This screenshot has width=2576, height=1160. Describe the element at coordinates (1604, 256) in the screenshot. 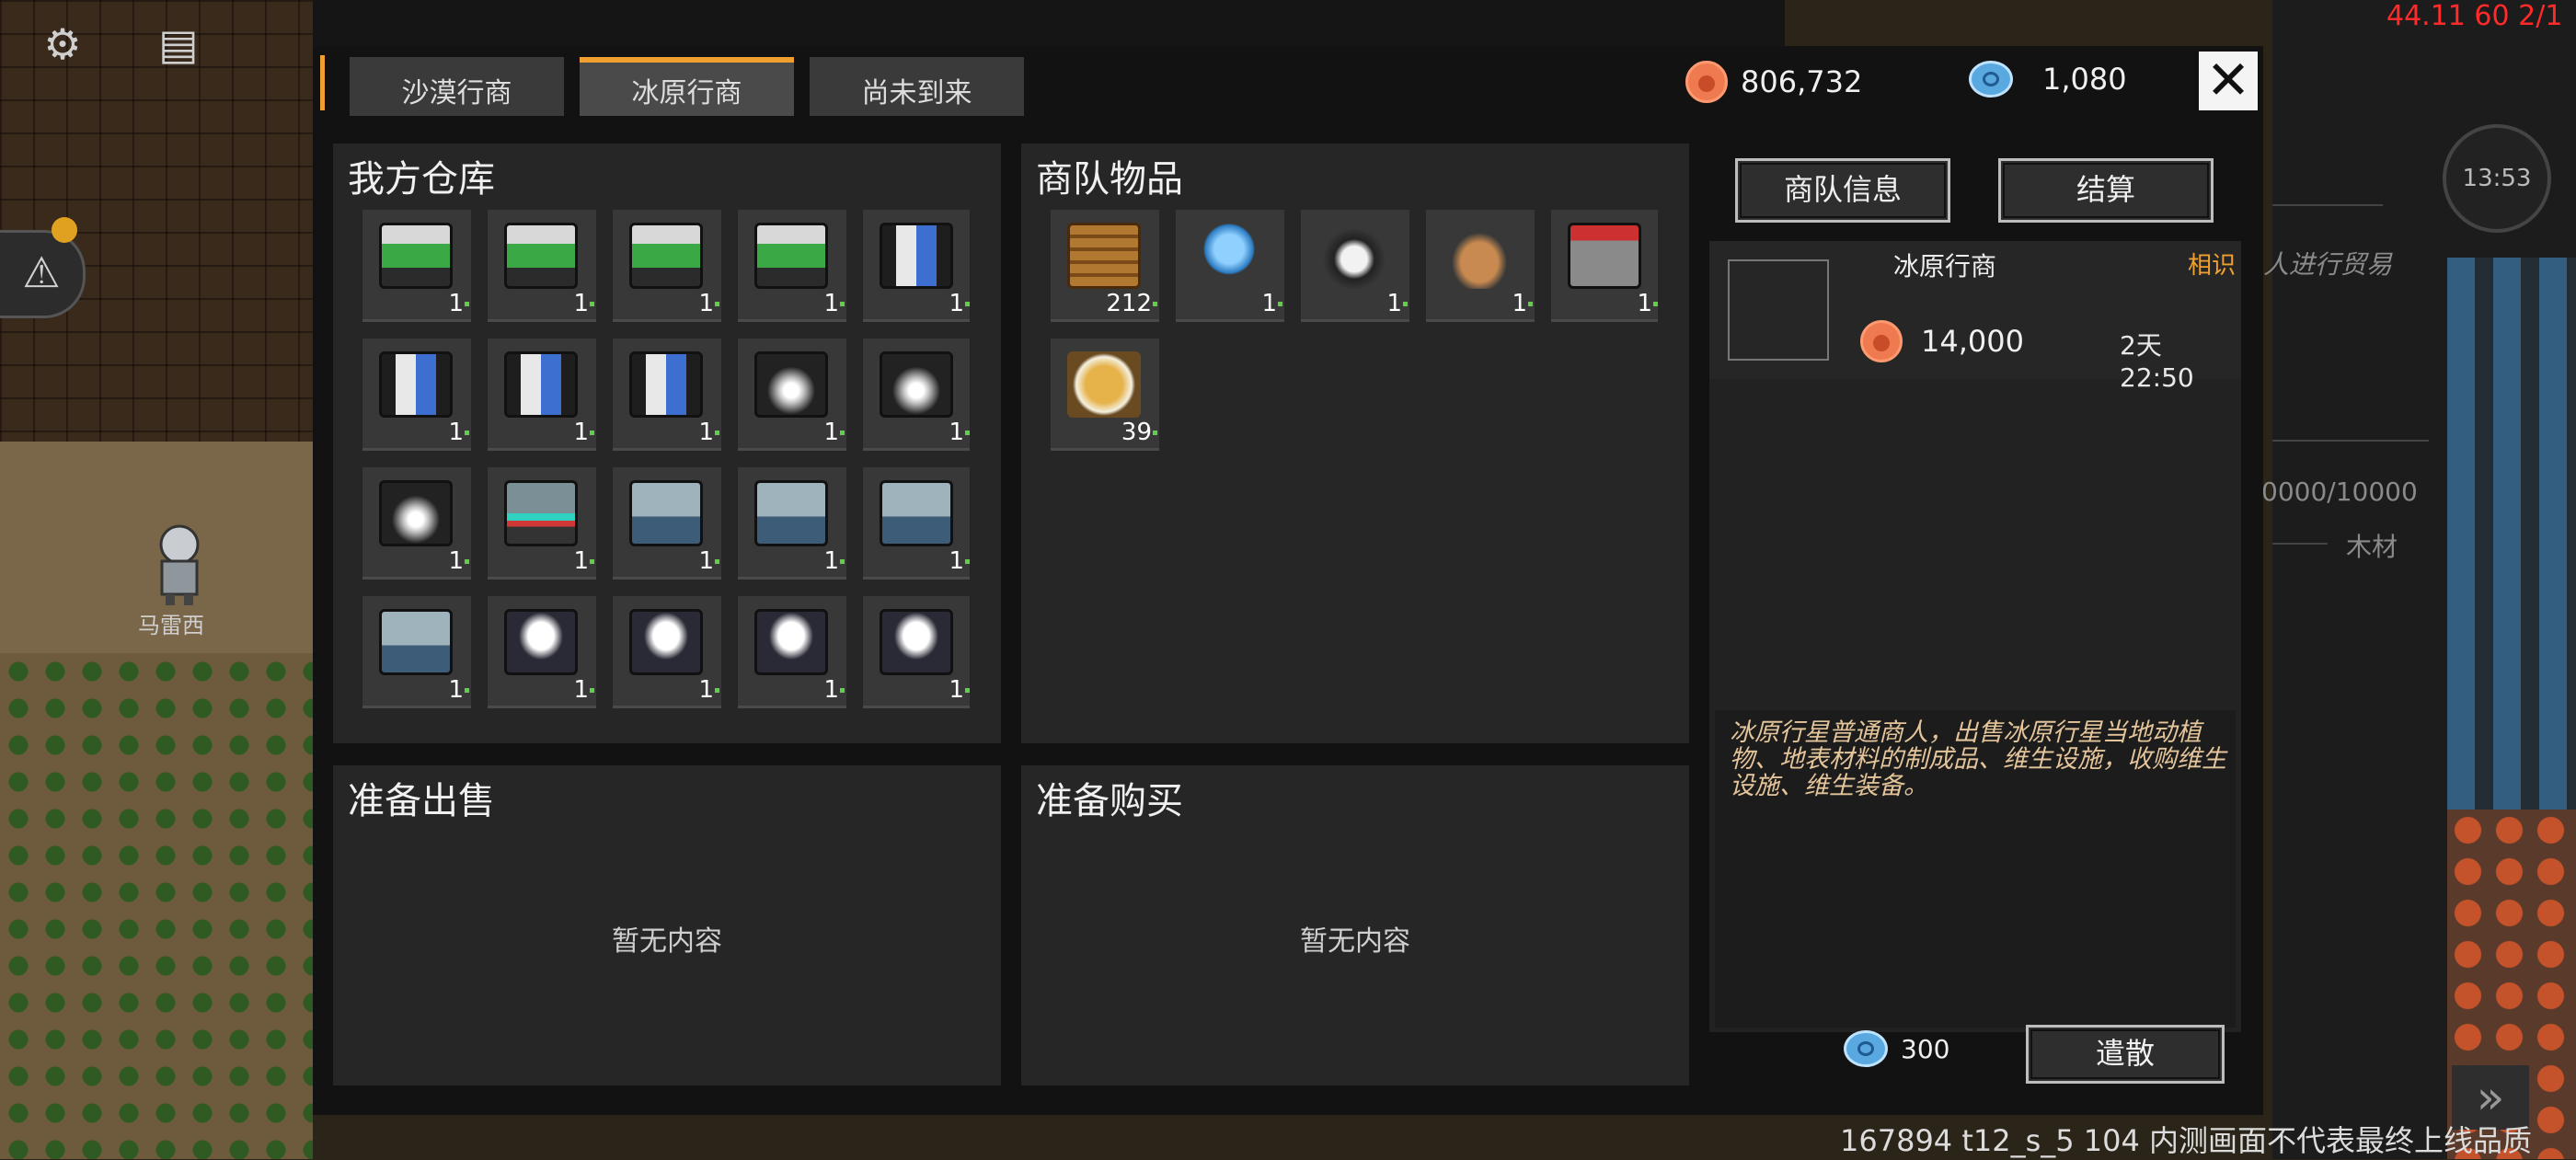

I see `mech-icon` at that location.